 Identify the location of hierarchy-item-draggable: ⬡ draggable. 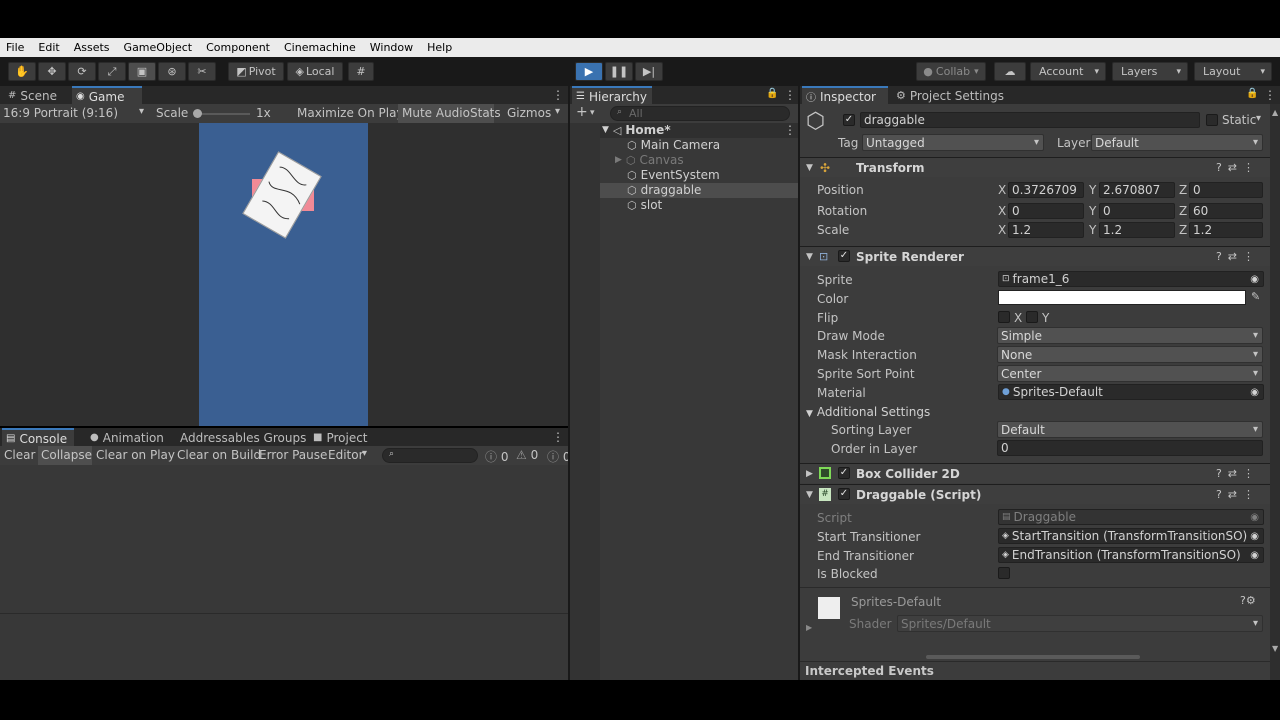
(664, 190).